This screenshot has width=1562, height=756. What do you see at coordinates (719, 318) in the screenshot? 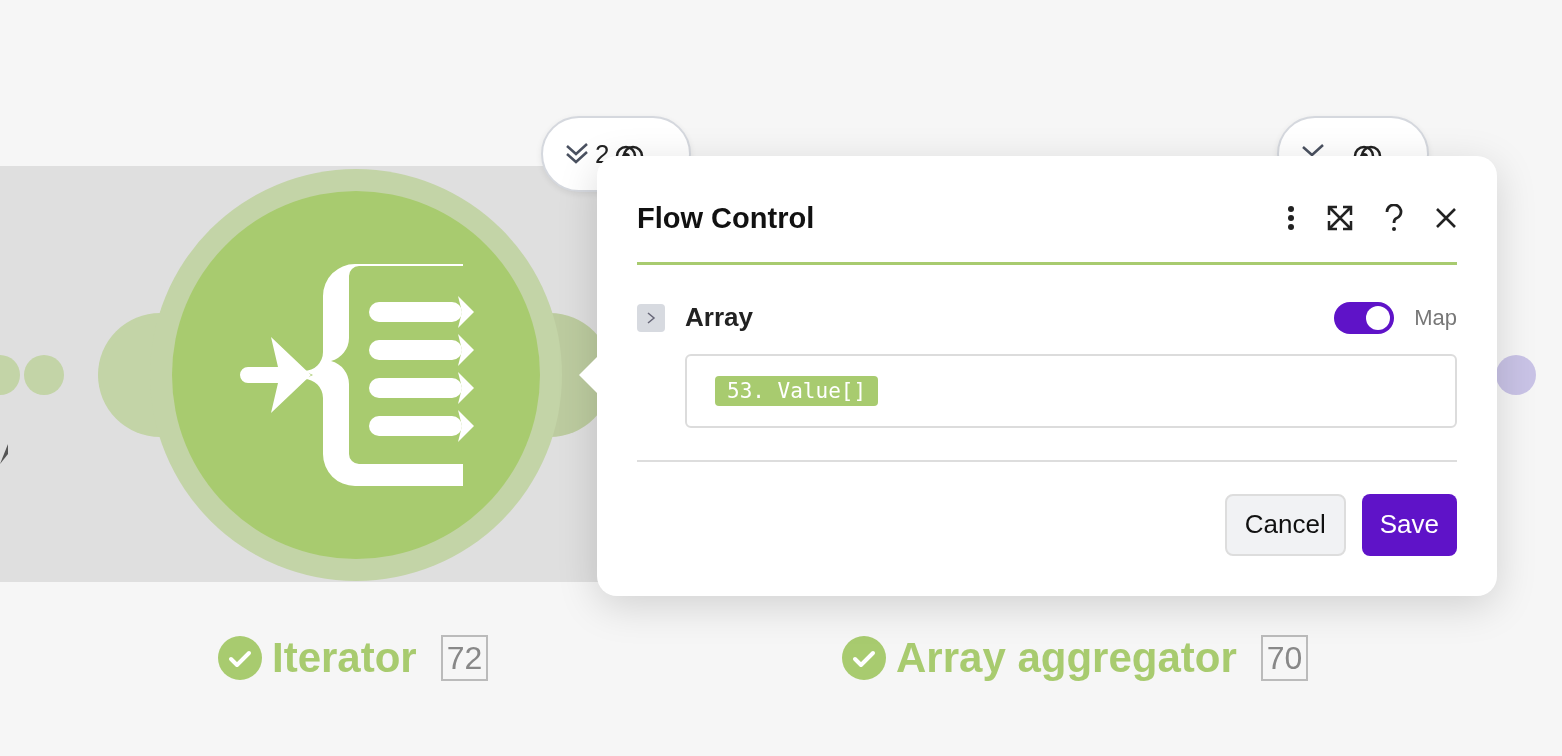
I see `field-label: Array` at bounding box center [719, 318].